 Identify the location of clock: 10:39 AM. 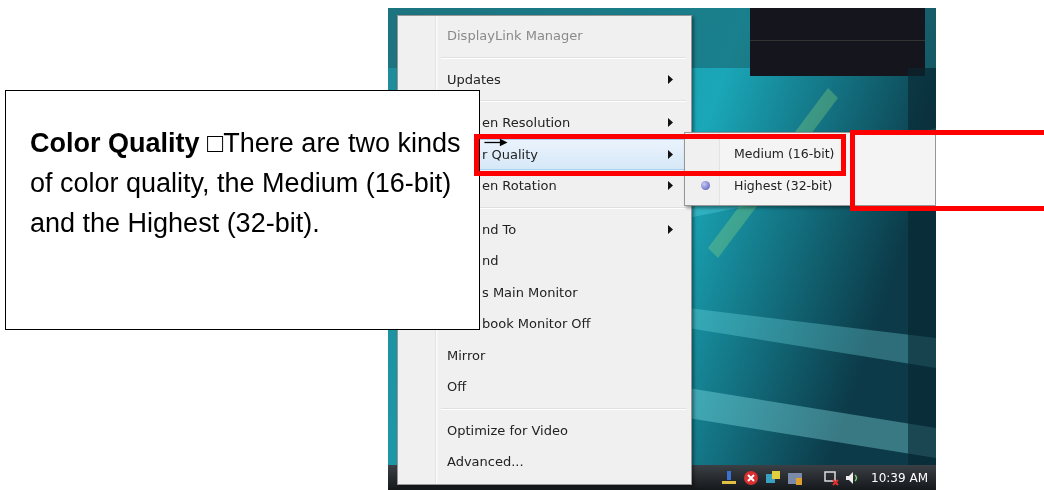
(899, 477).